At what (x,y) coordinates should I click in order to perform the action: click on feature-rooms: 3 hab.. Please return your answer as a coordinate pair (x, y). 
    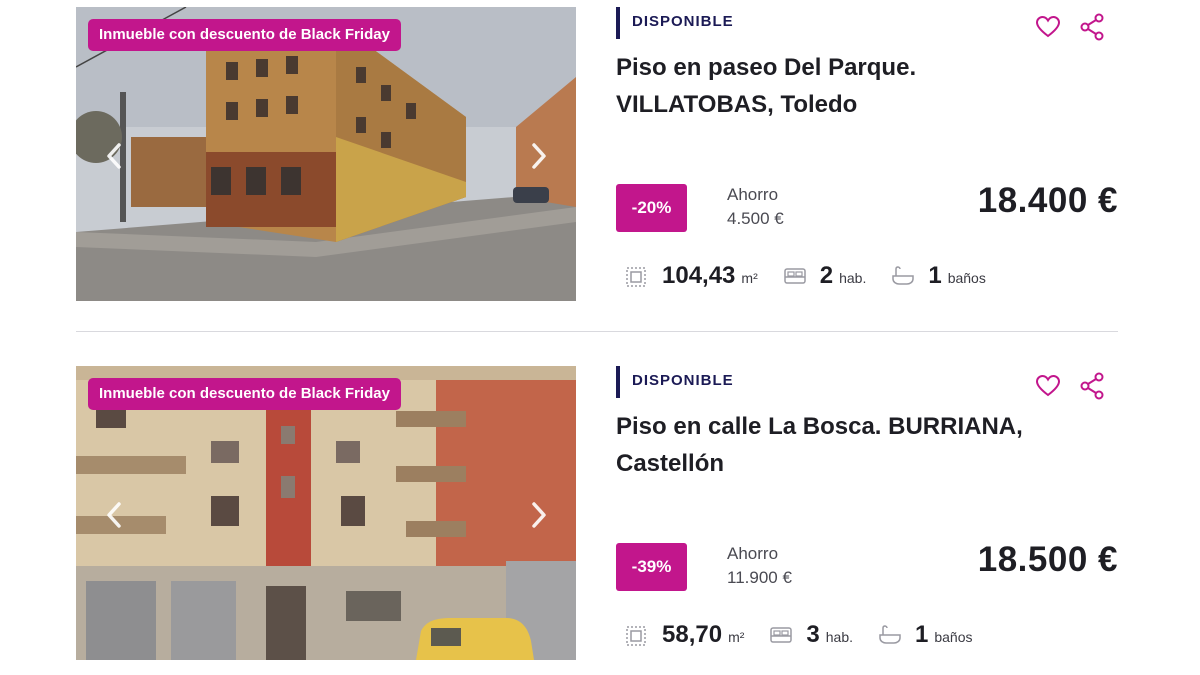
    Looking at the image, I should click on (810, 635).